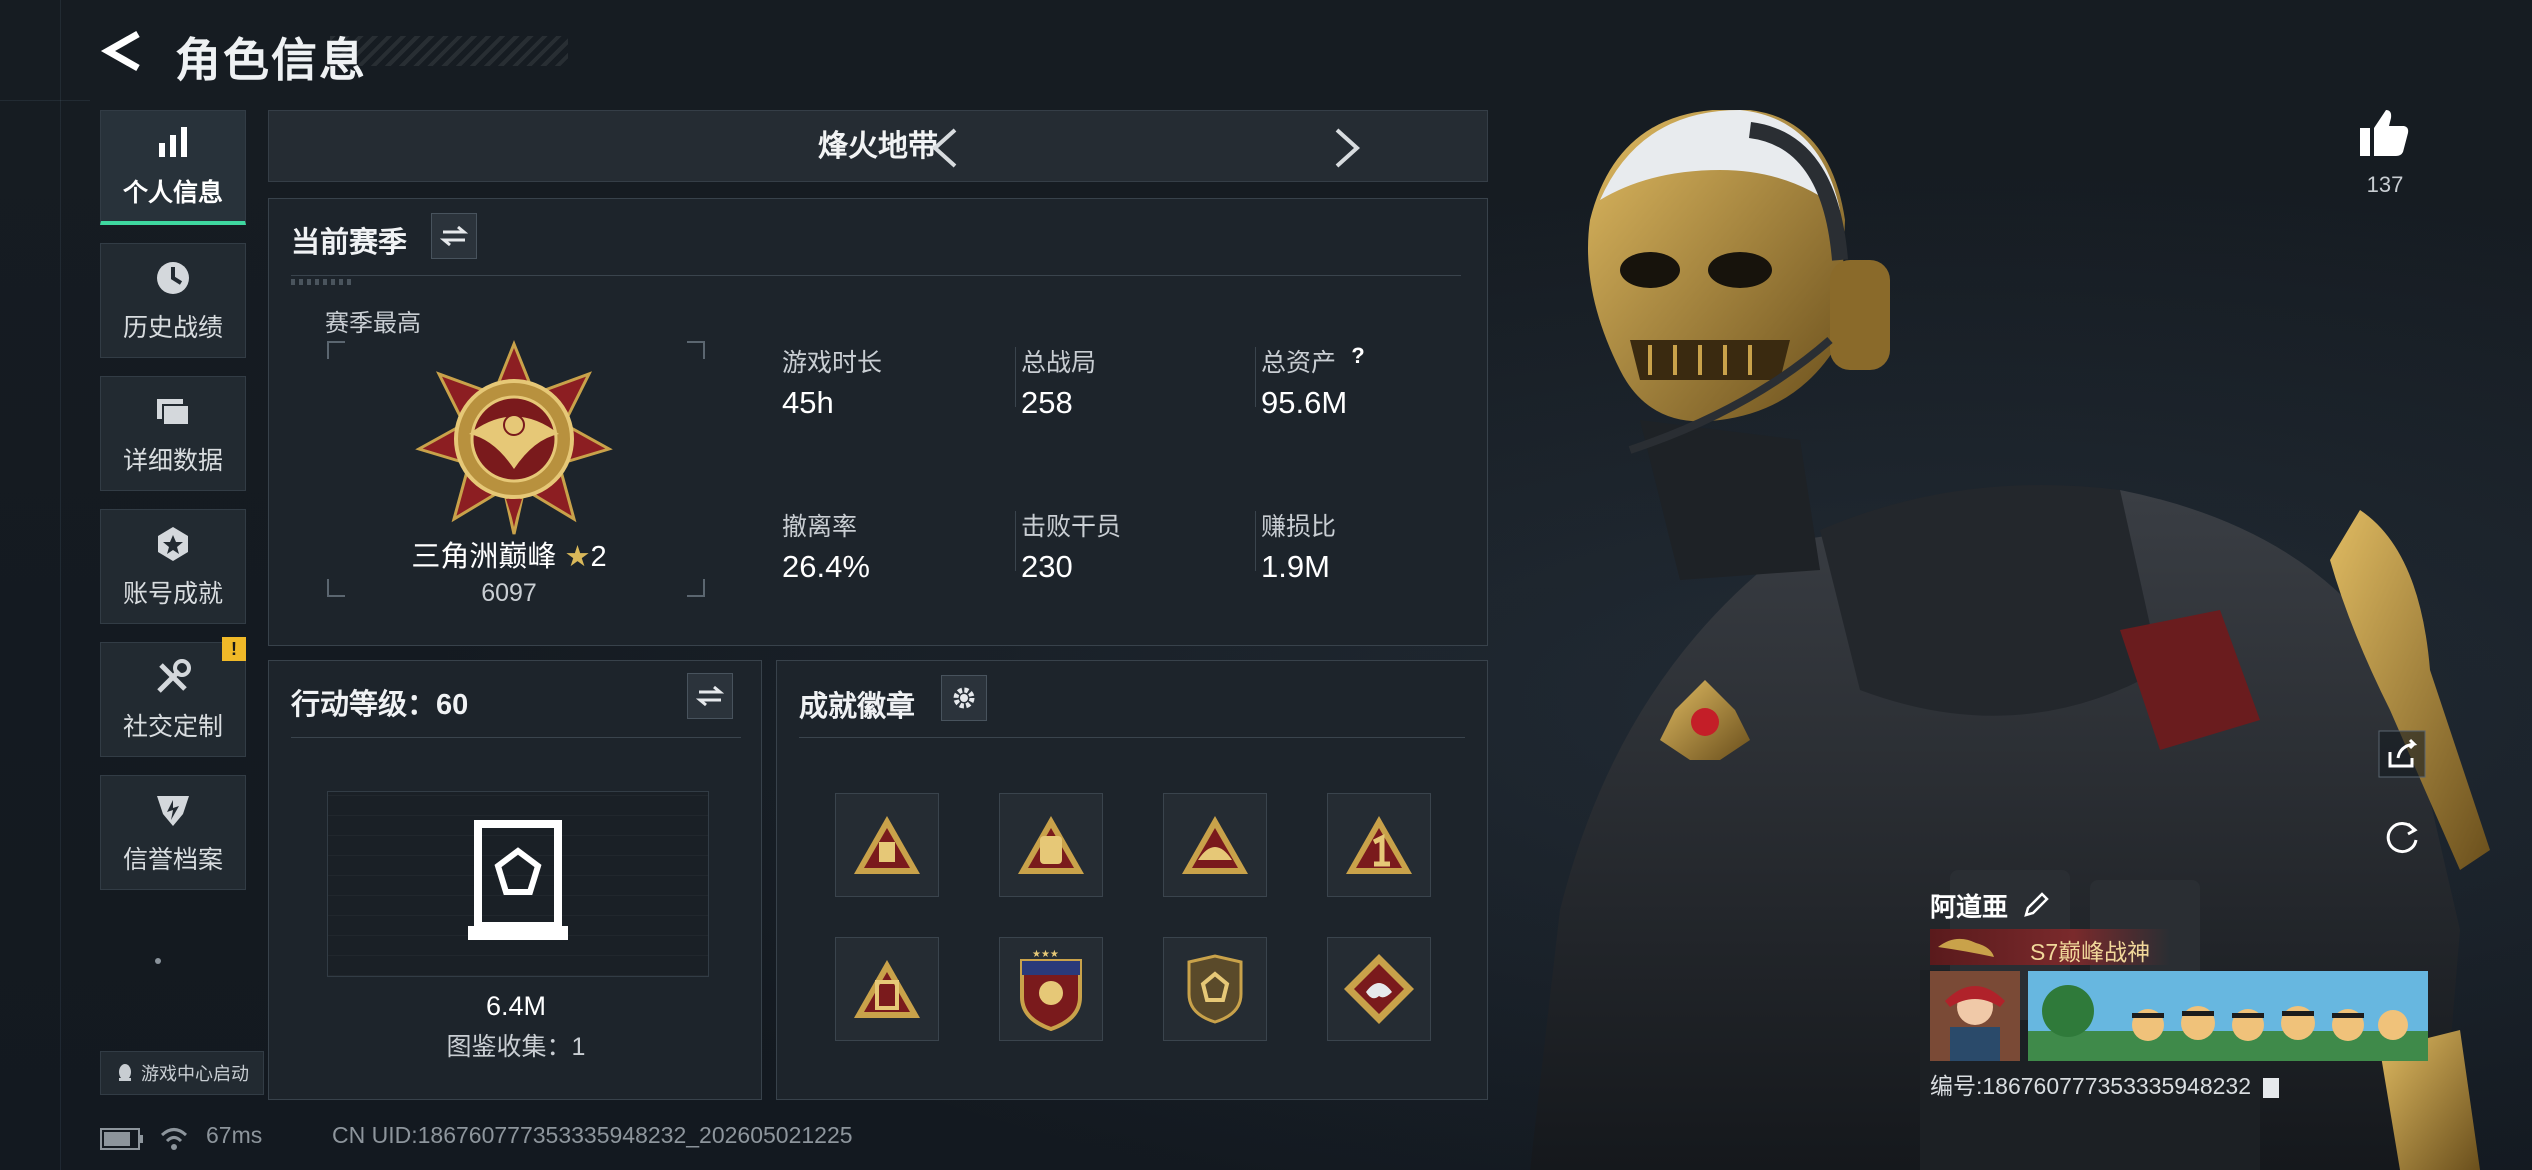 This screenshot has width=2532, height=1170. I want to click on sidebar-item-achievements: 账号成就, so click(173, 566).